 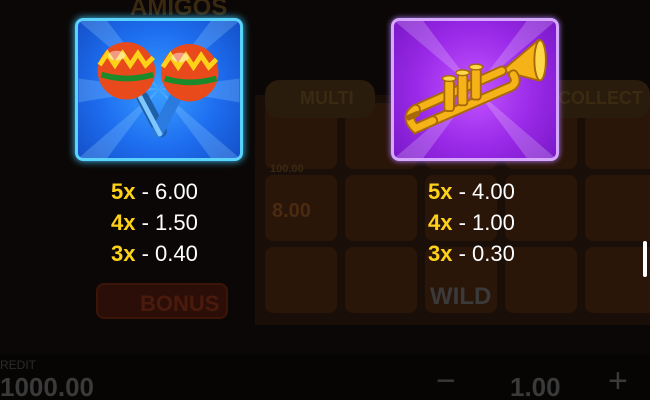 I want to click on payout-row: 3x - 0.40, so click(x=191, y=253).